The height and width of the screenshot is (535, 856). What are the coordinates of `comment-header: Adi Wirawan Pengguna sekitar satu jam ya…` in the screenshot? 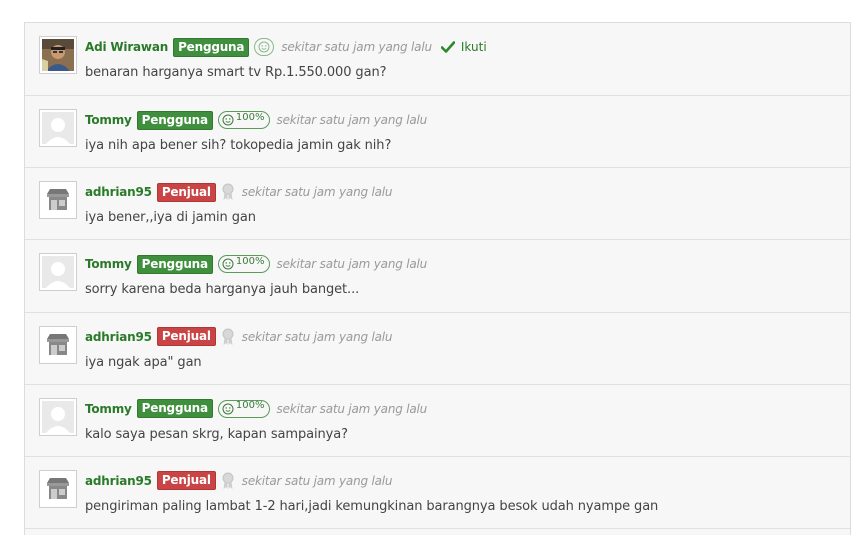 It's located at (286, 47).